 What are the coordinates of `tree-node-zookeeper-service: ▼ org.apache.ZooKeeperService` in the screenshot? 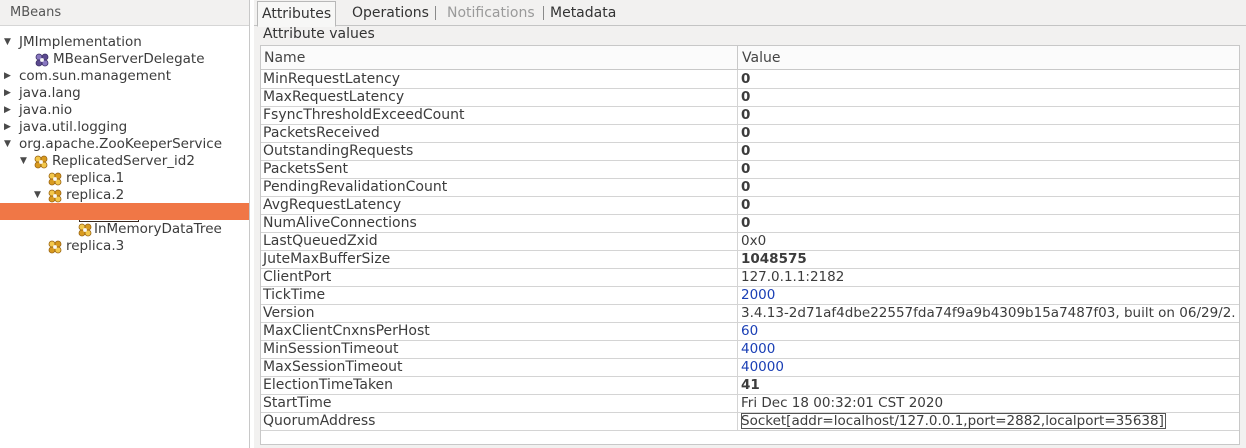 It's located at (124, 144).